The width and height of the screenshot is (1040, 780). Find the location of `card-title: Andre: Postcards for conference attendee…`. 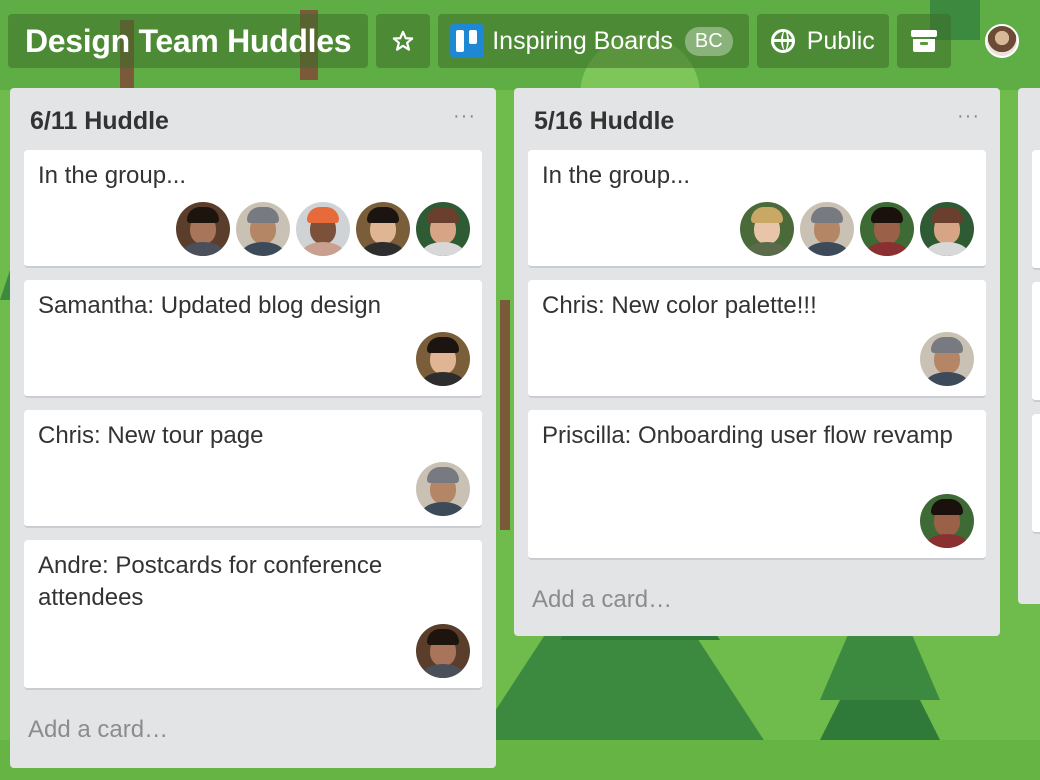

card-title: Andre: Postcards for conference attendee… is located at coordinates (210, 581).